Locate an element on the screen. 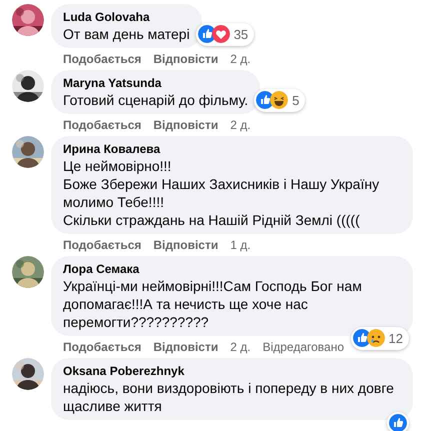  author-name: Ирина Ковалева is located at coordinates (232, 149).